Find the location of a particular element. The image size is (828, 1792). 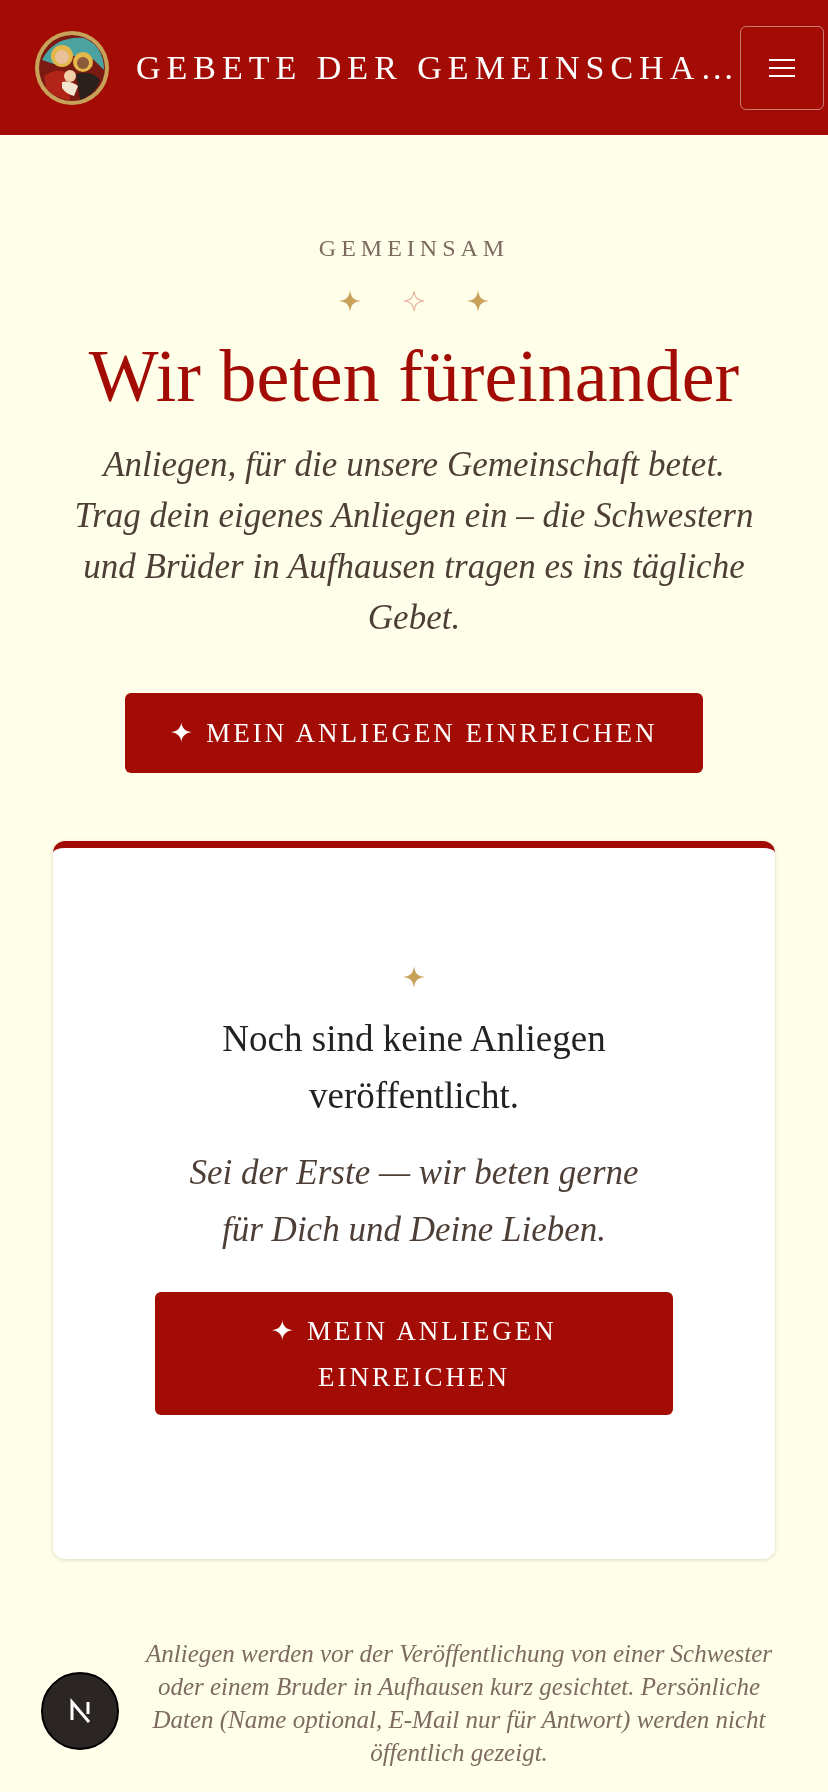

menu-button is located at coordinates (782, 67).